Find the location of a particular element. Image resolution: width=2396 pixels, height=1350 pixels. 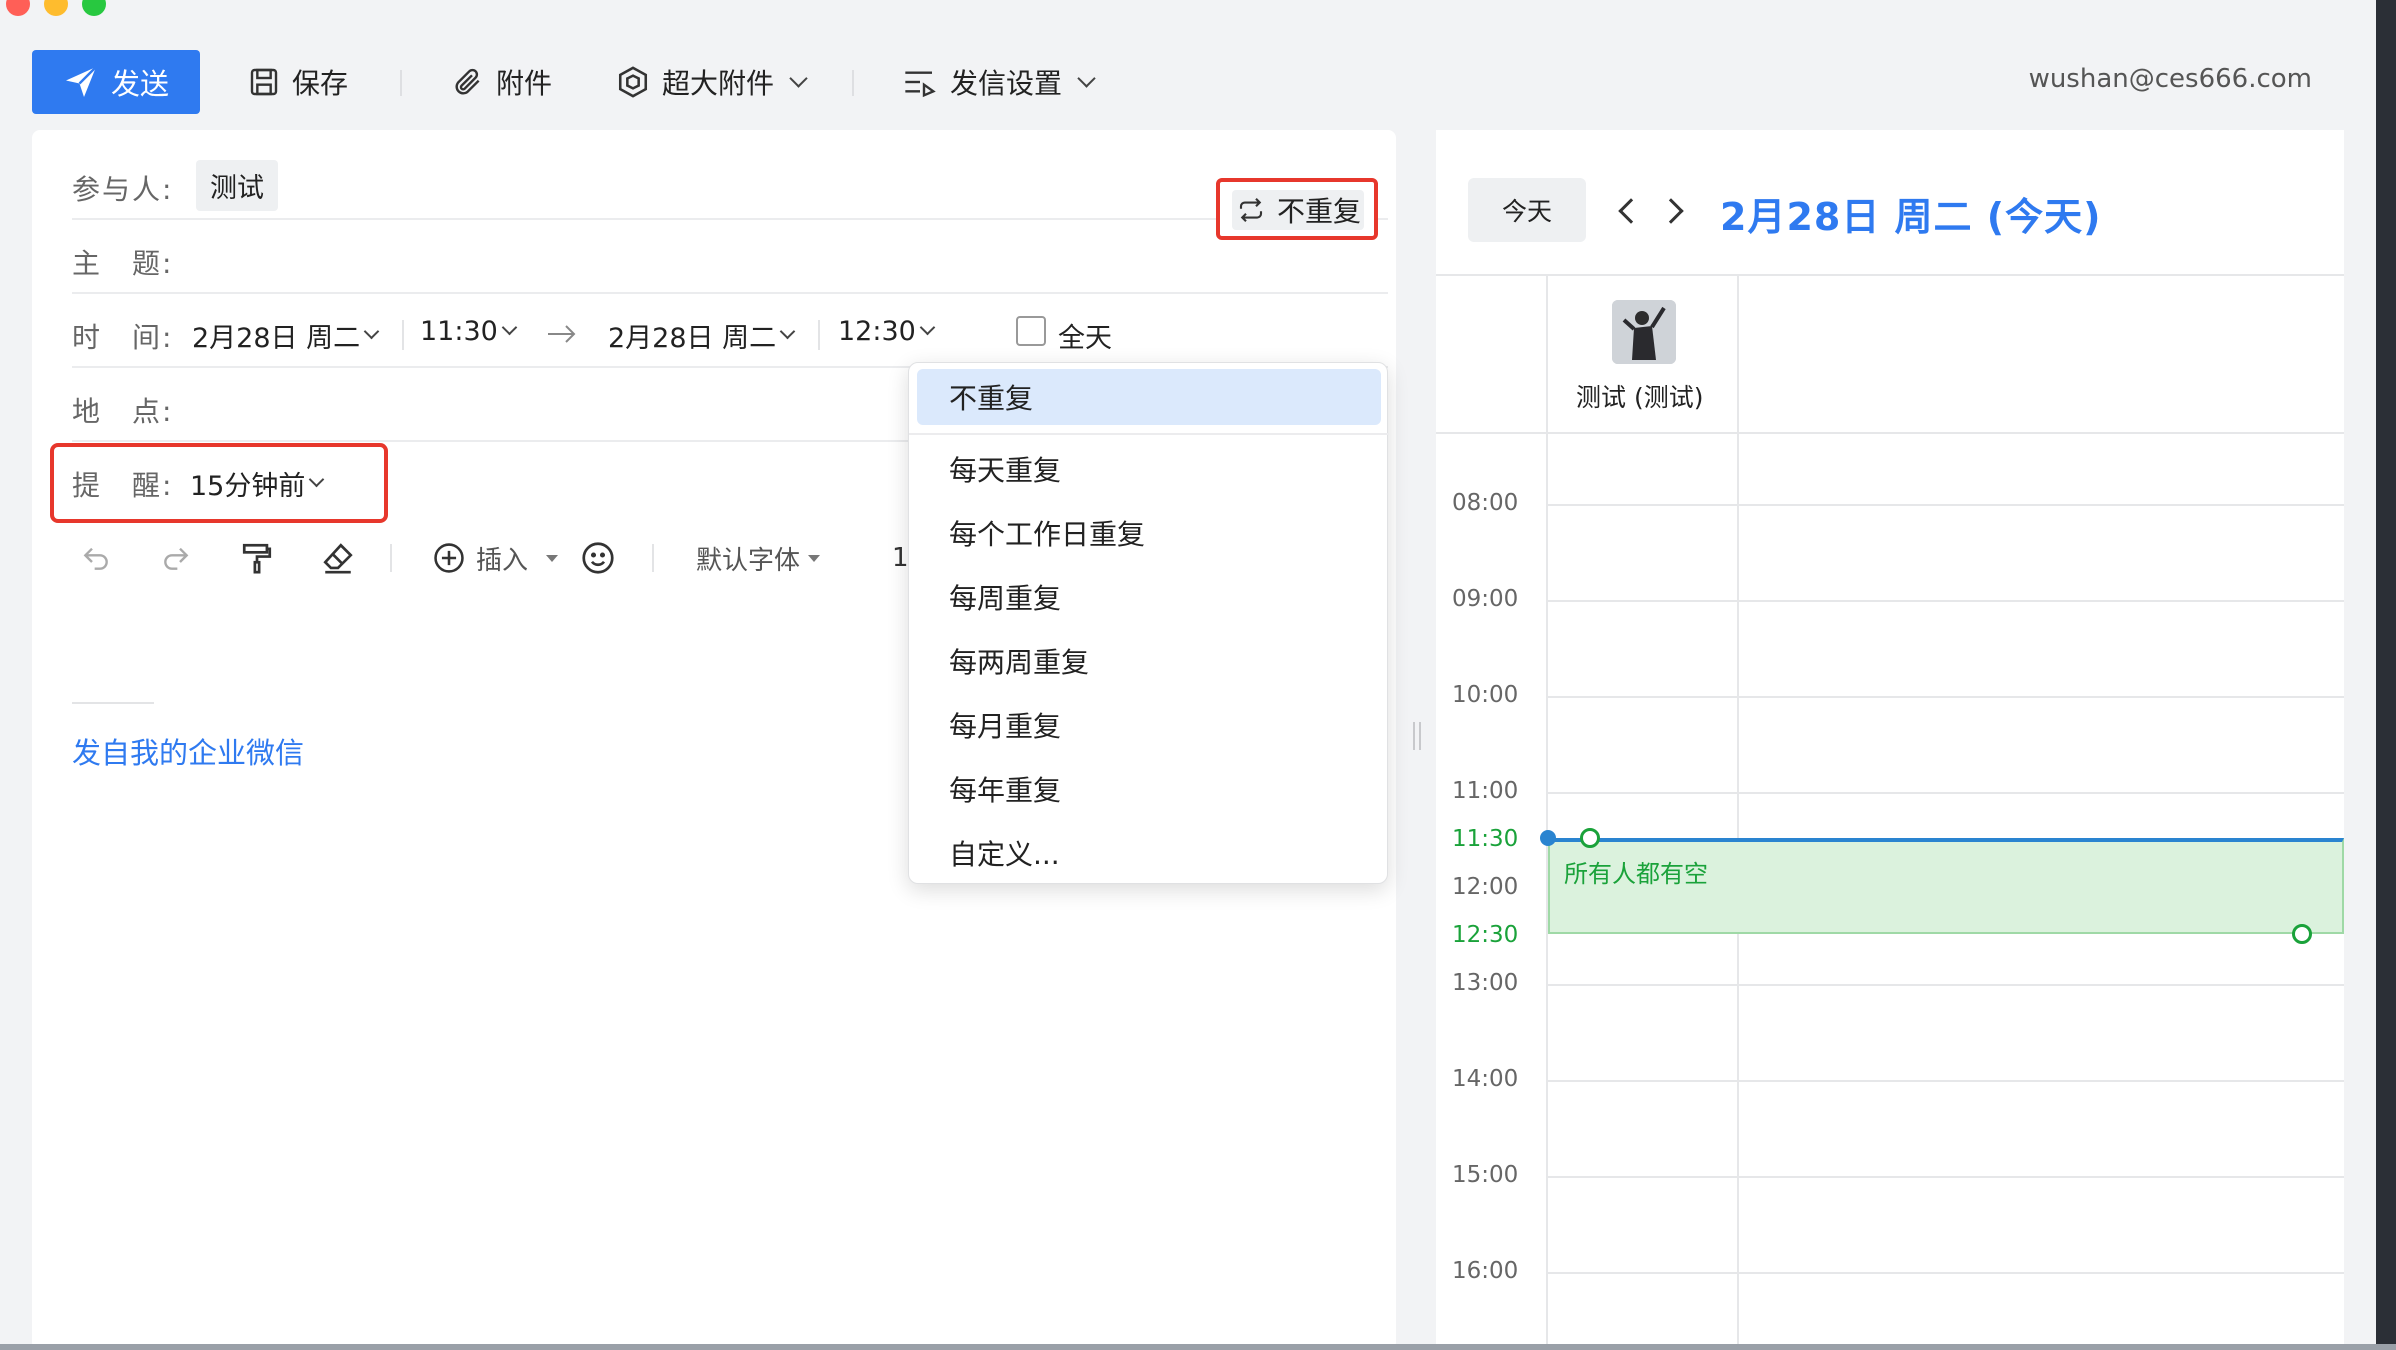

insert-label: 插入 is located at coordinates (502, 560).